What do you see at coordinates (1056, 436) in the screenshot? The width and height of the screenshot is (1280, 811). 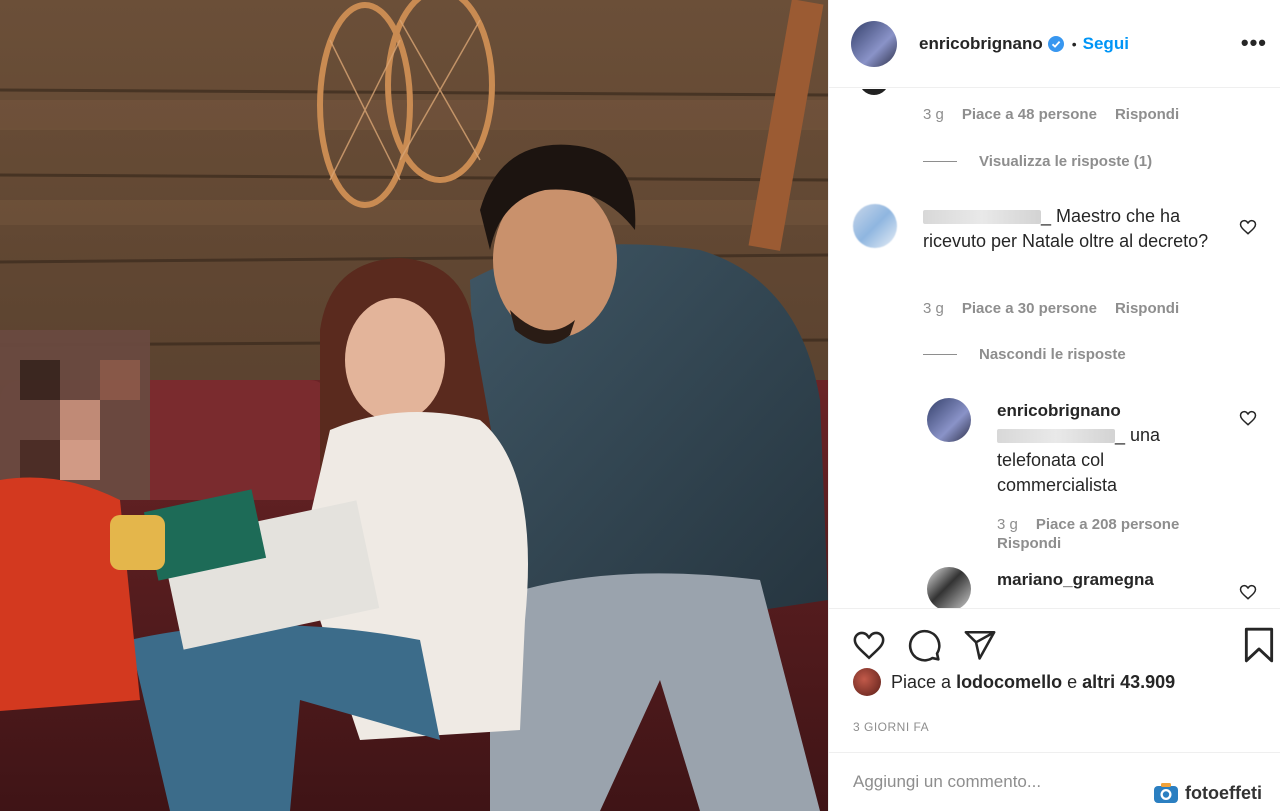 I see `redacted-mention` at bounding box center [1056, 436].